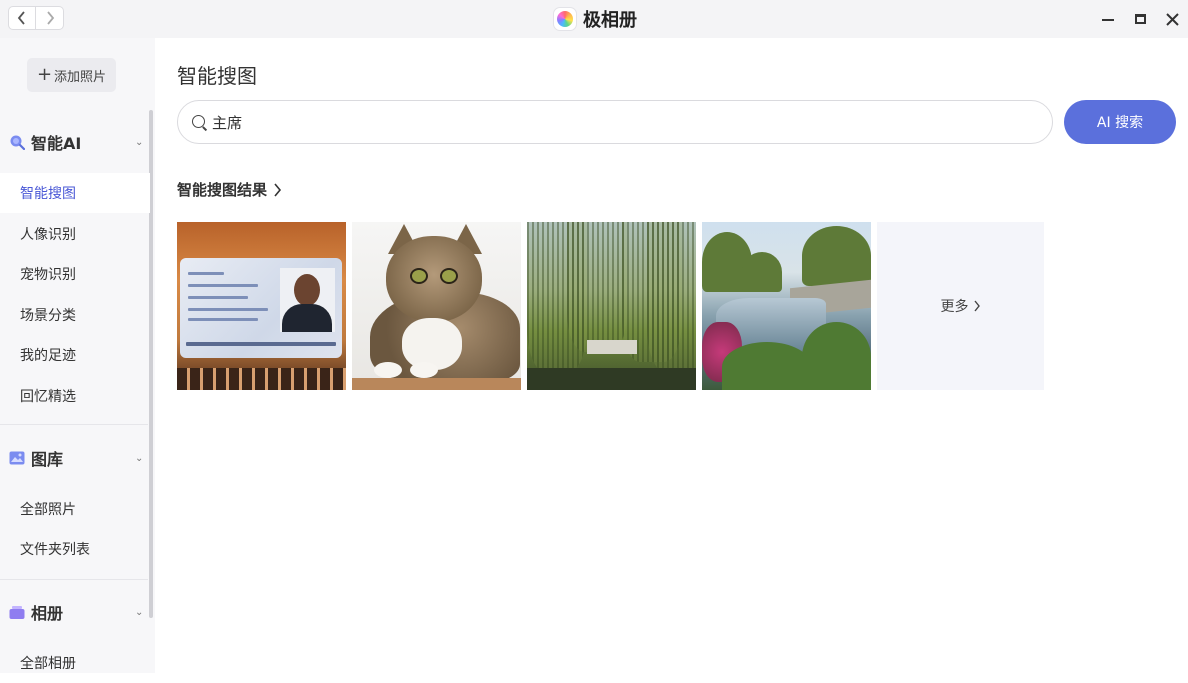 The image size is (1188, 683). I want to click on close-button, so click(1172, 19).